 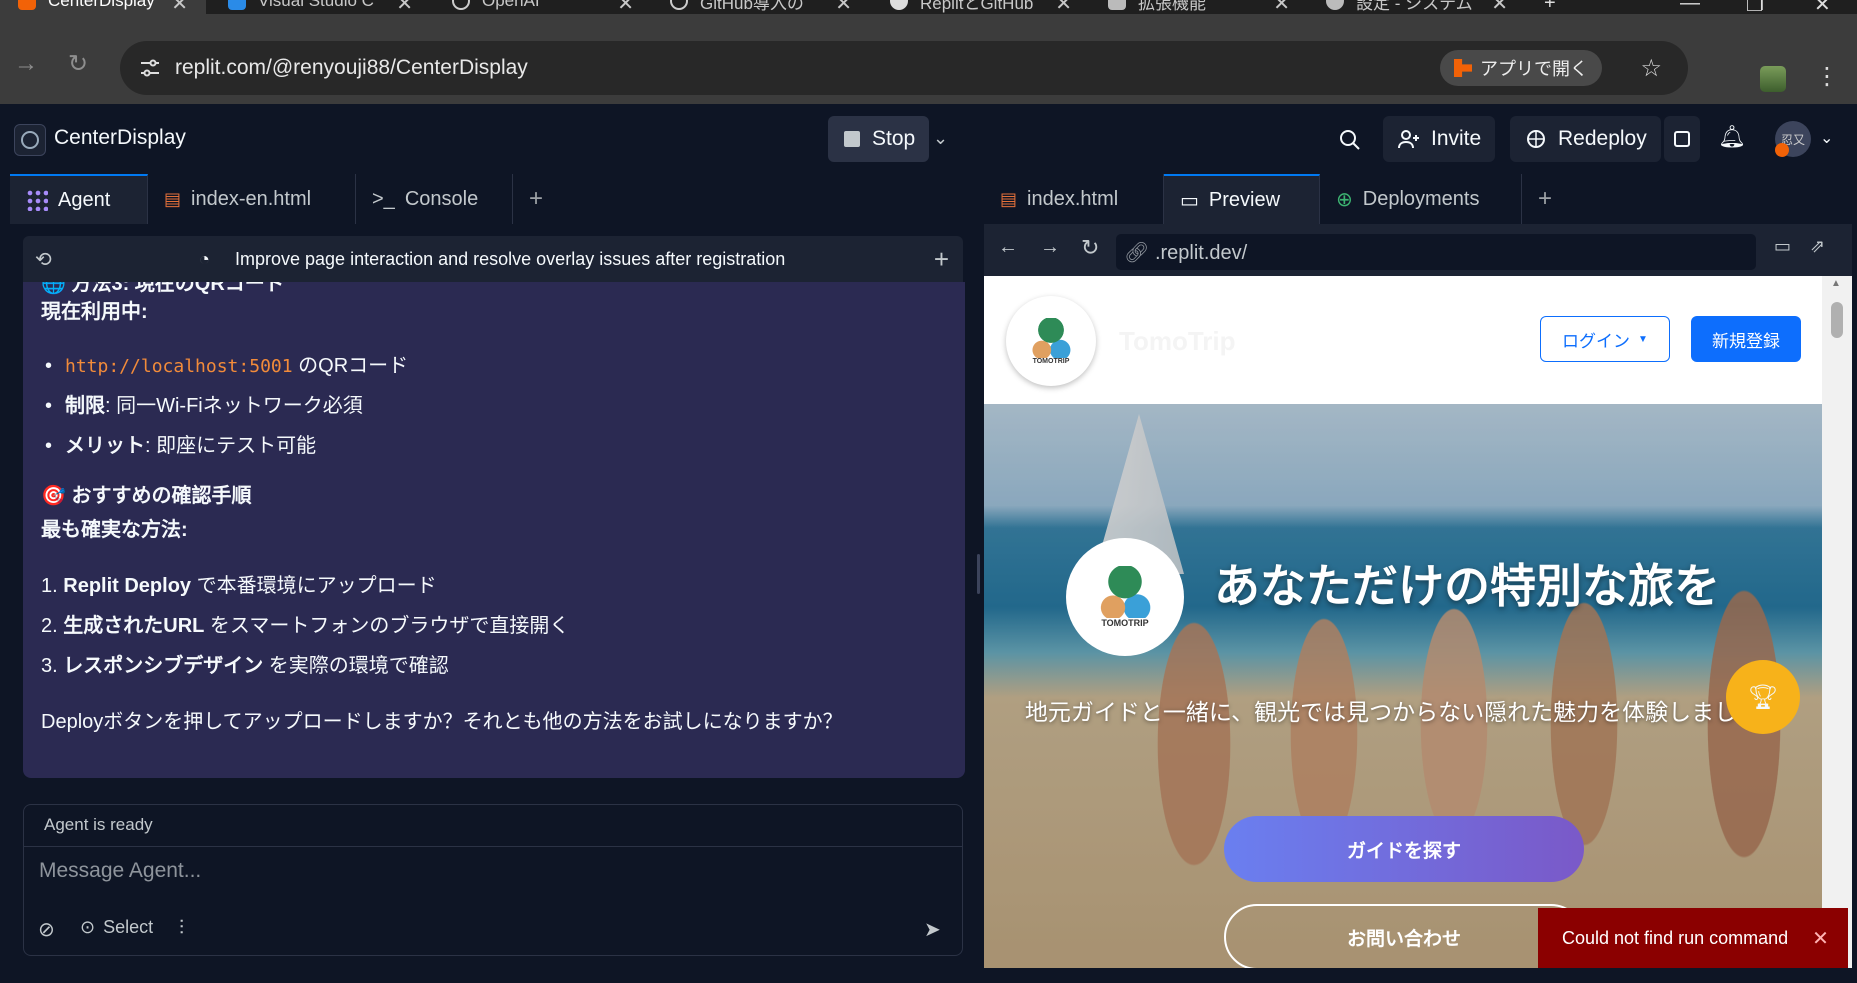 I want to click on tab-index-html: ▤ index.html, so click(x=1074, y=199).